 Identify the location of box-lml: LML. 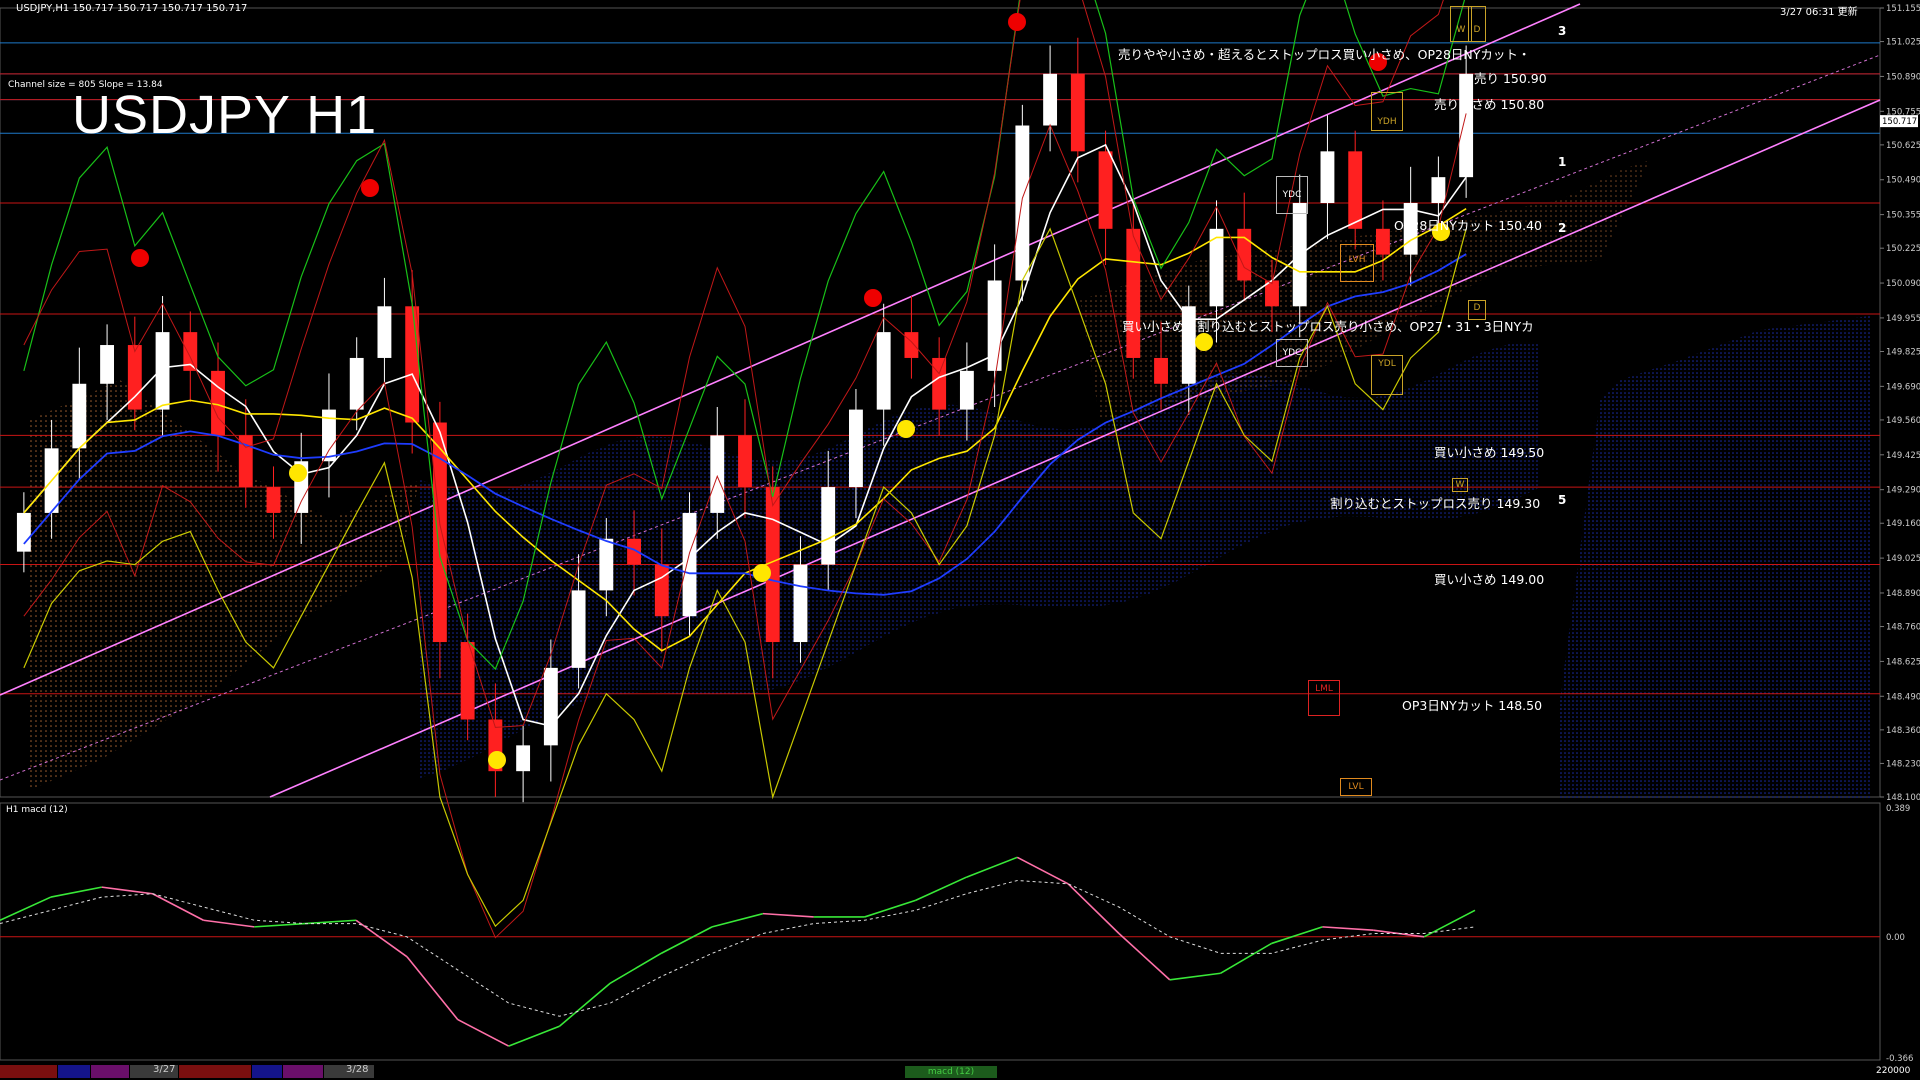
(1324, 698).